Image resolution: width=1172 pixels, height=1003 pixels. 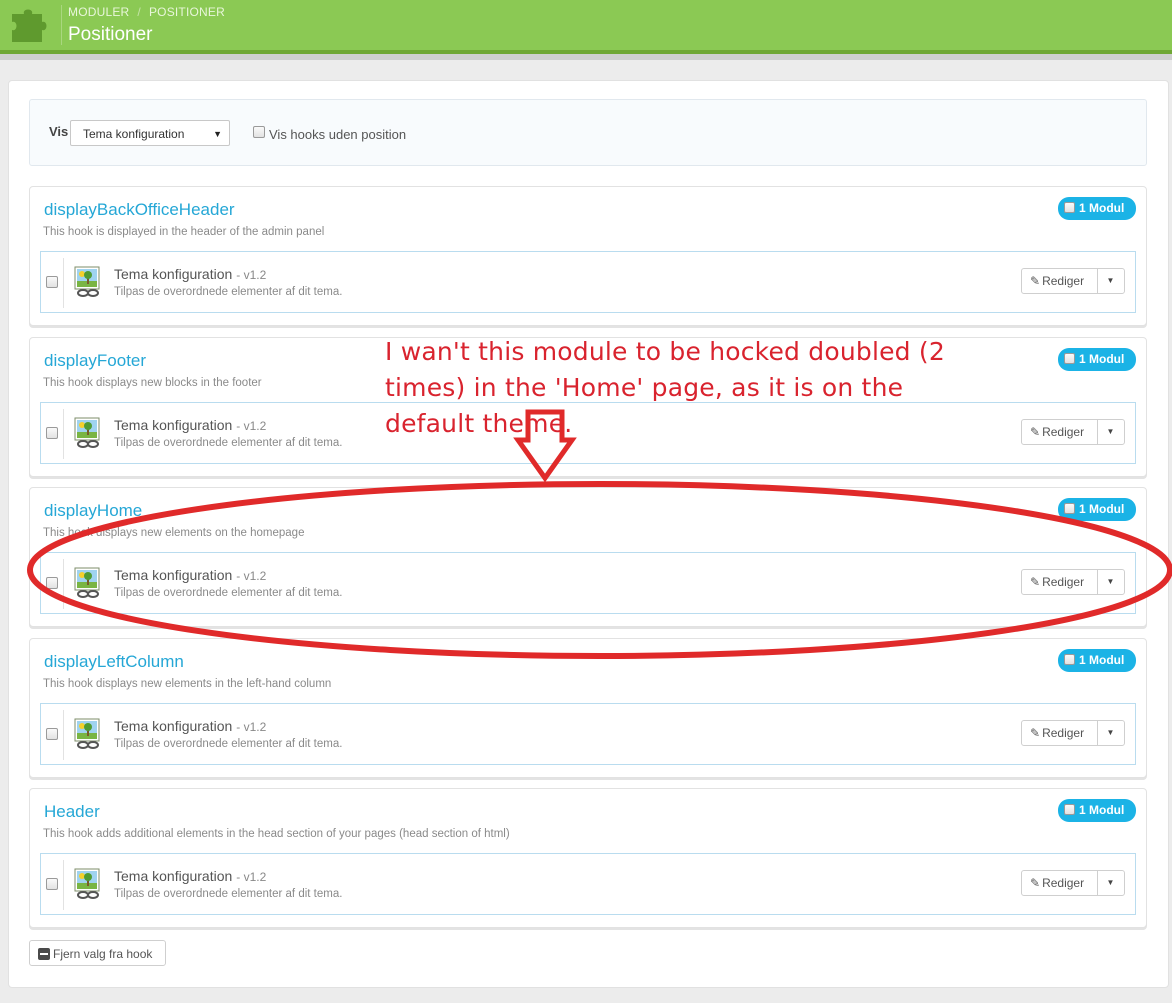 I want to click on theme-select: Tema konfiguration ▼, so click(x=150, y=133).